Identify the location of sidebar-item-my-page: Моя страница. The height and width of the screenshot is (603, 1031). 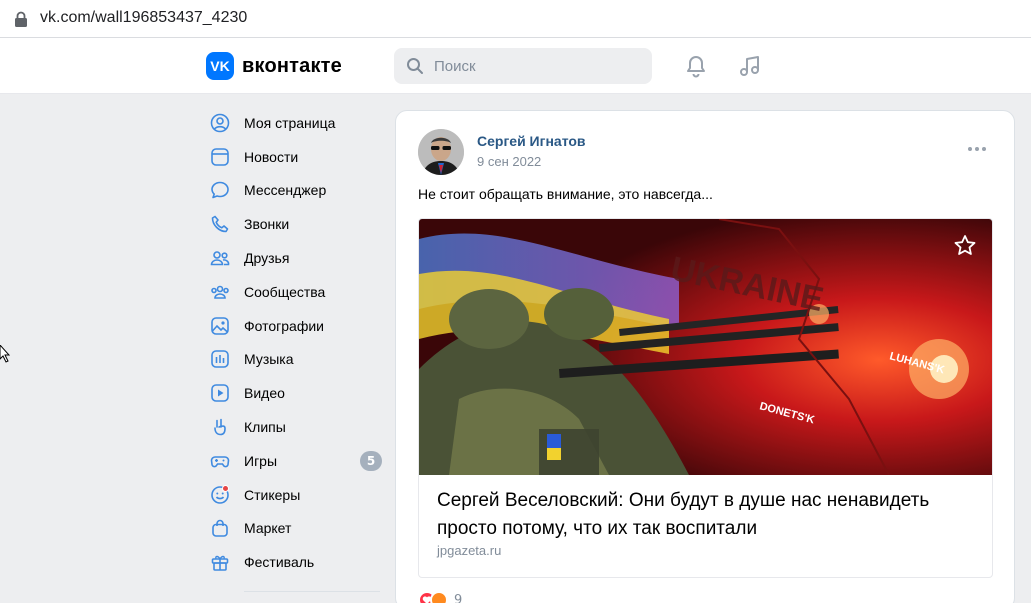
(294, 123).